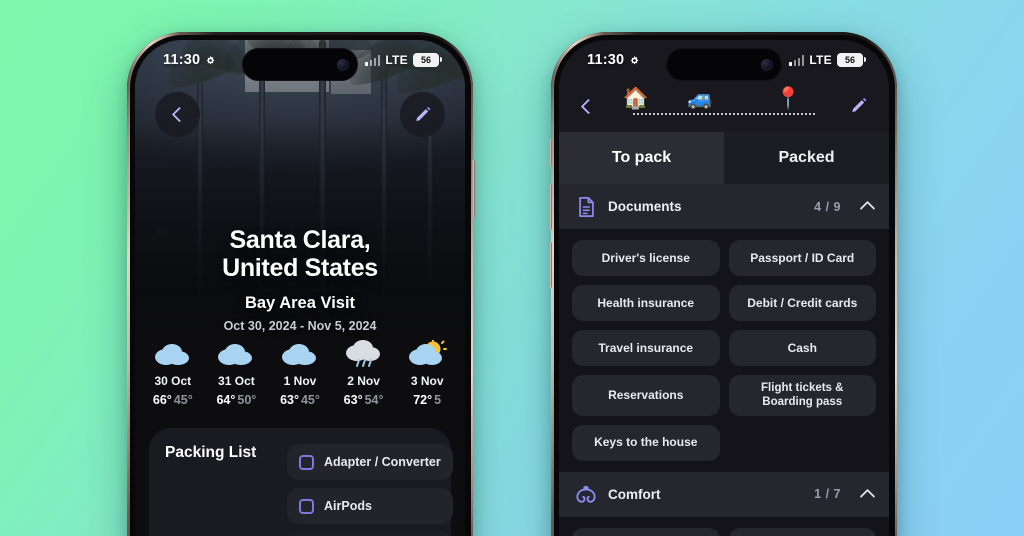 This screenshot has height=536, width=1024. I want to click on cellular-bars-icon, so click(797, 60).